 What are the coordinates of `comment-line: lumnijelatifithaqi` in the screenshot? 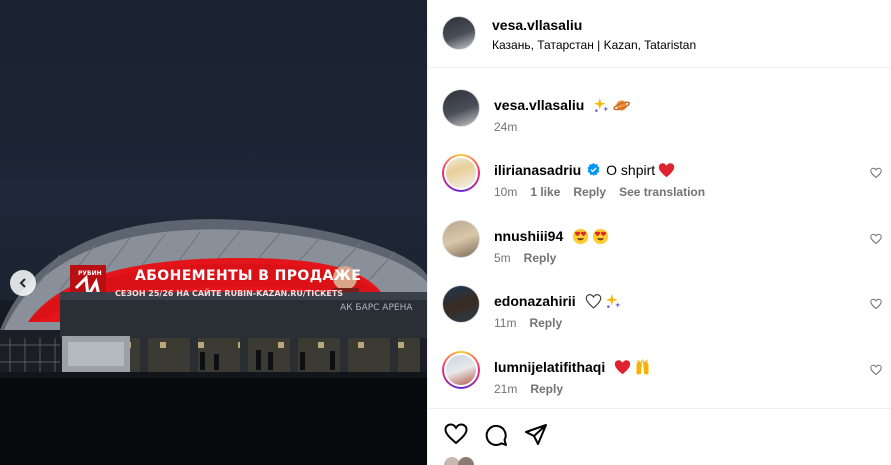 It's located at (572, 367).